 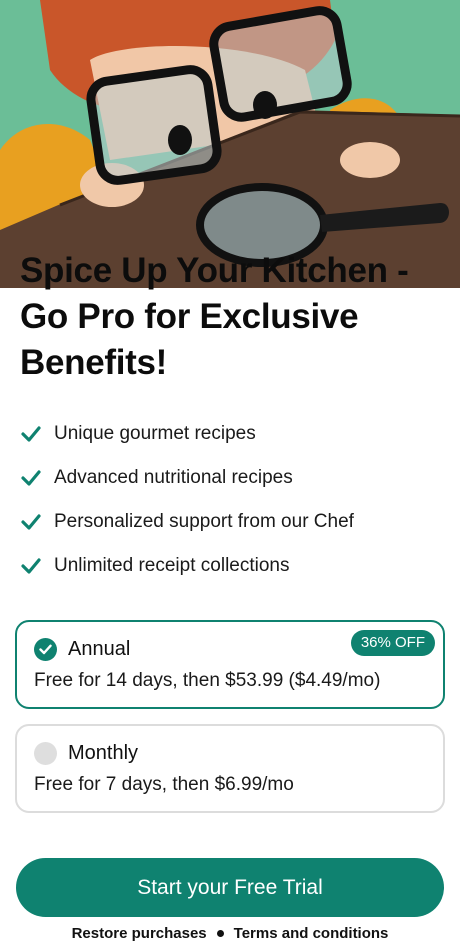 I want to click on radio-checked-icon, so click(x=45, y=649).